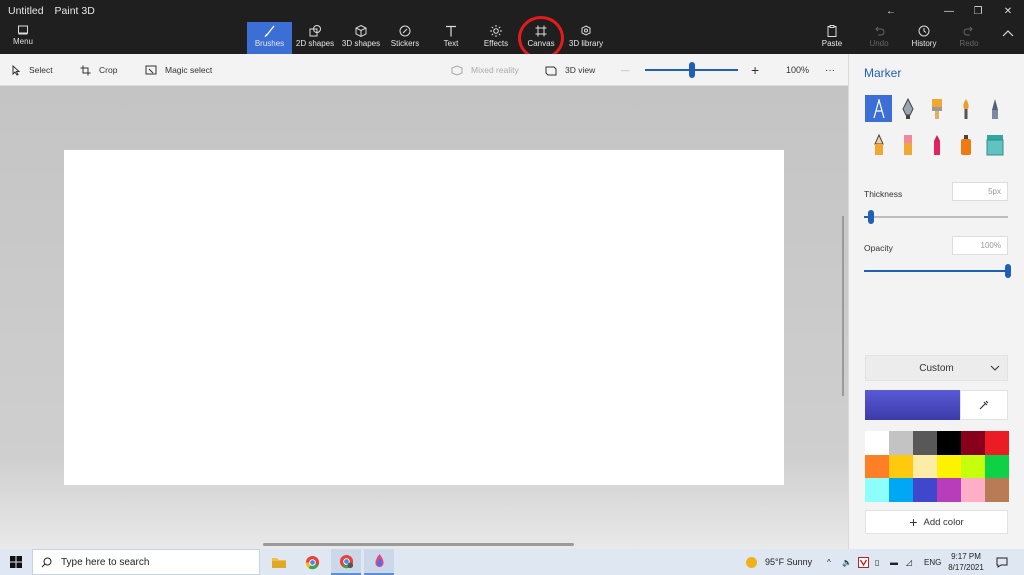 The image size is (1024, 575). I want to click on pencil-icon, so click(878, 144).